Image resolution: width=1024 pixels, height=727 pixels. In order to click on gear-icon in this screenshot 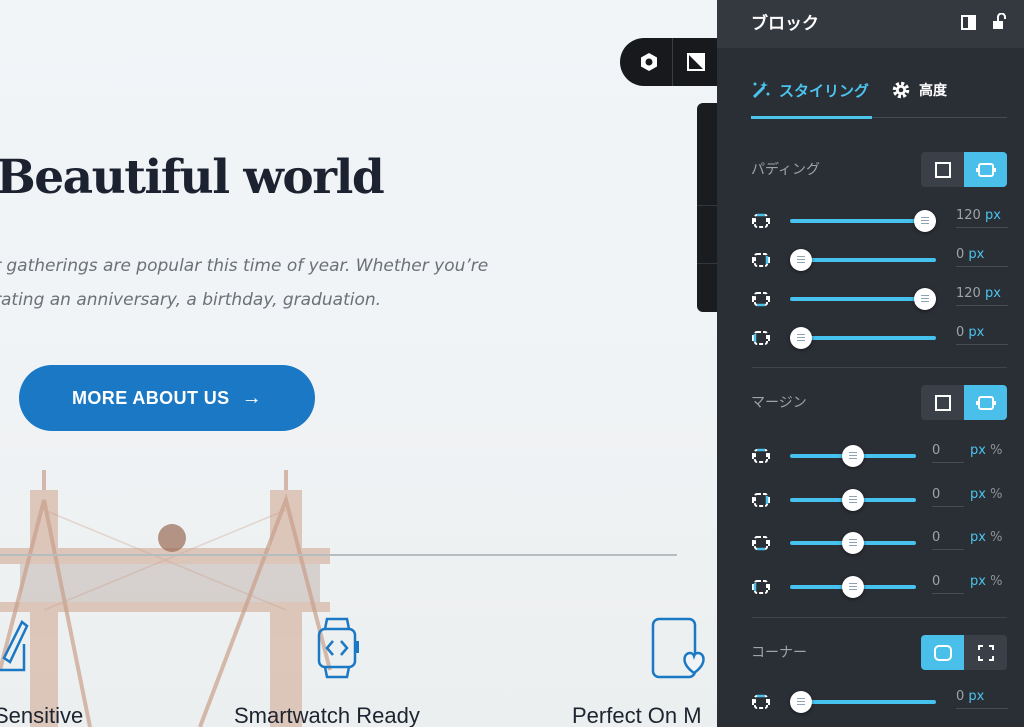, I will do `click(901, 90)`.